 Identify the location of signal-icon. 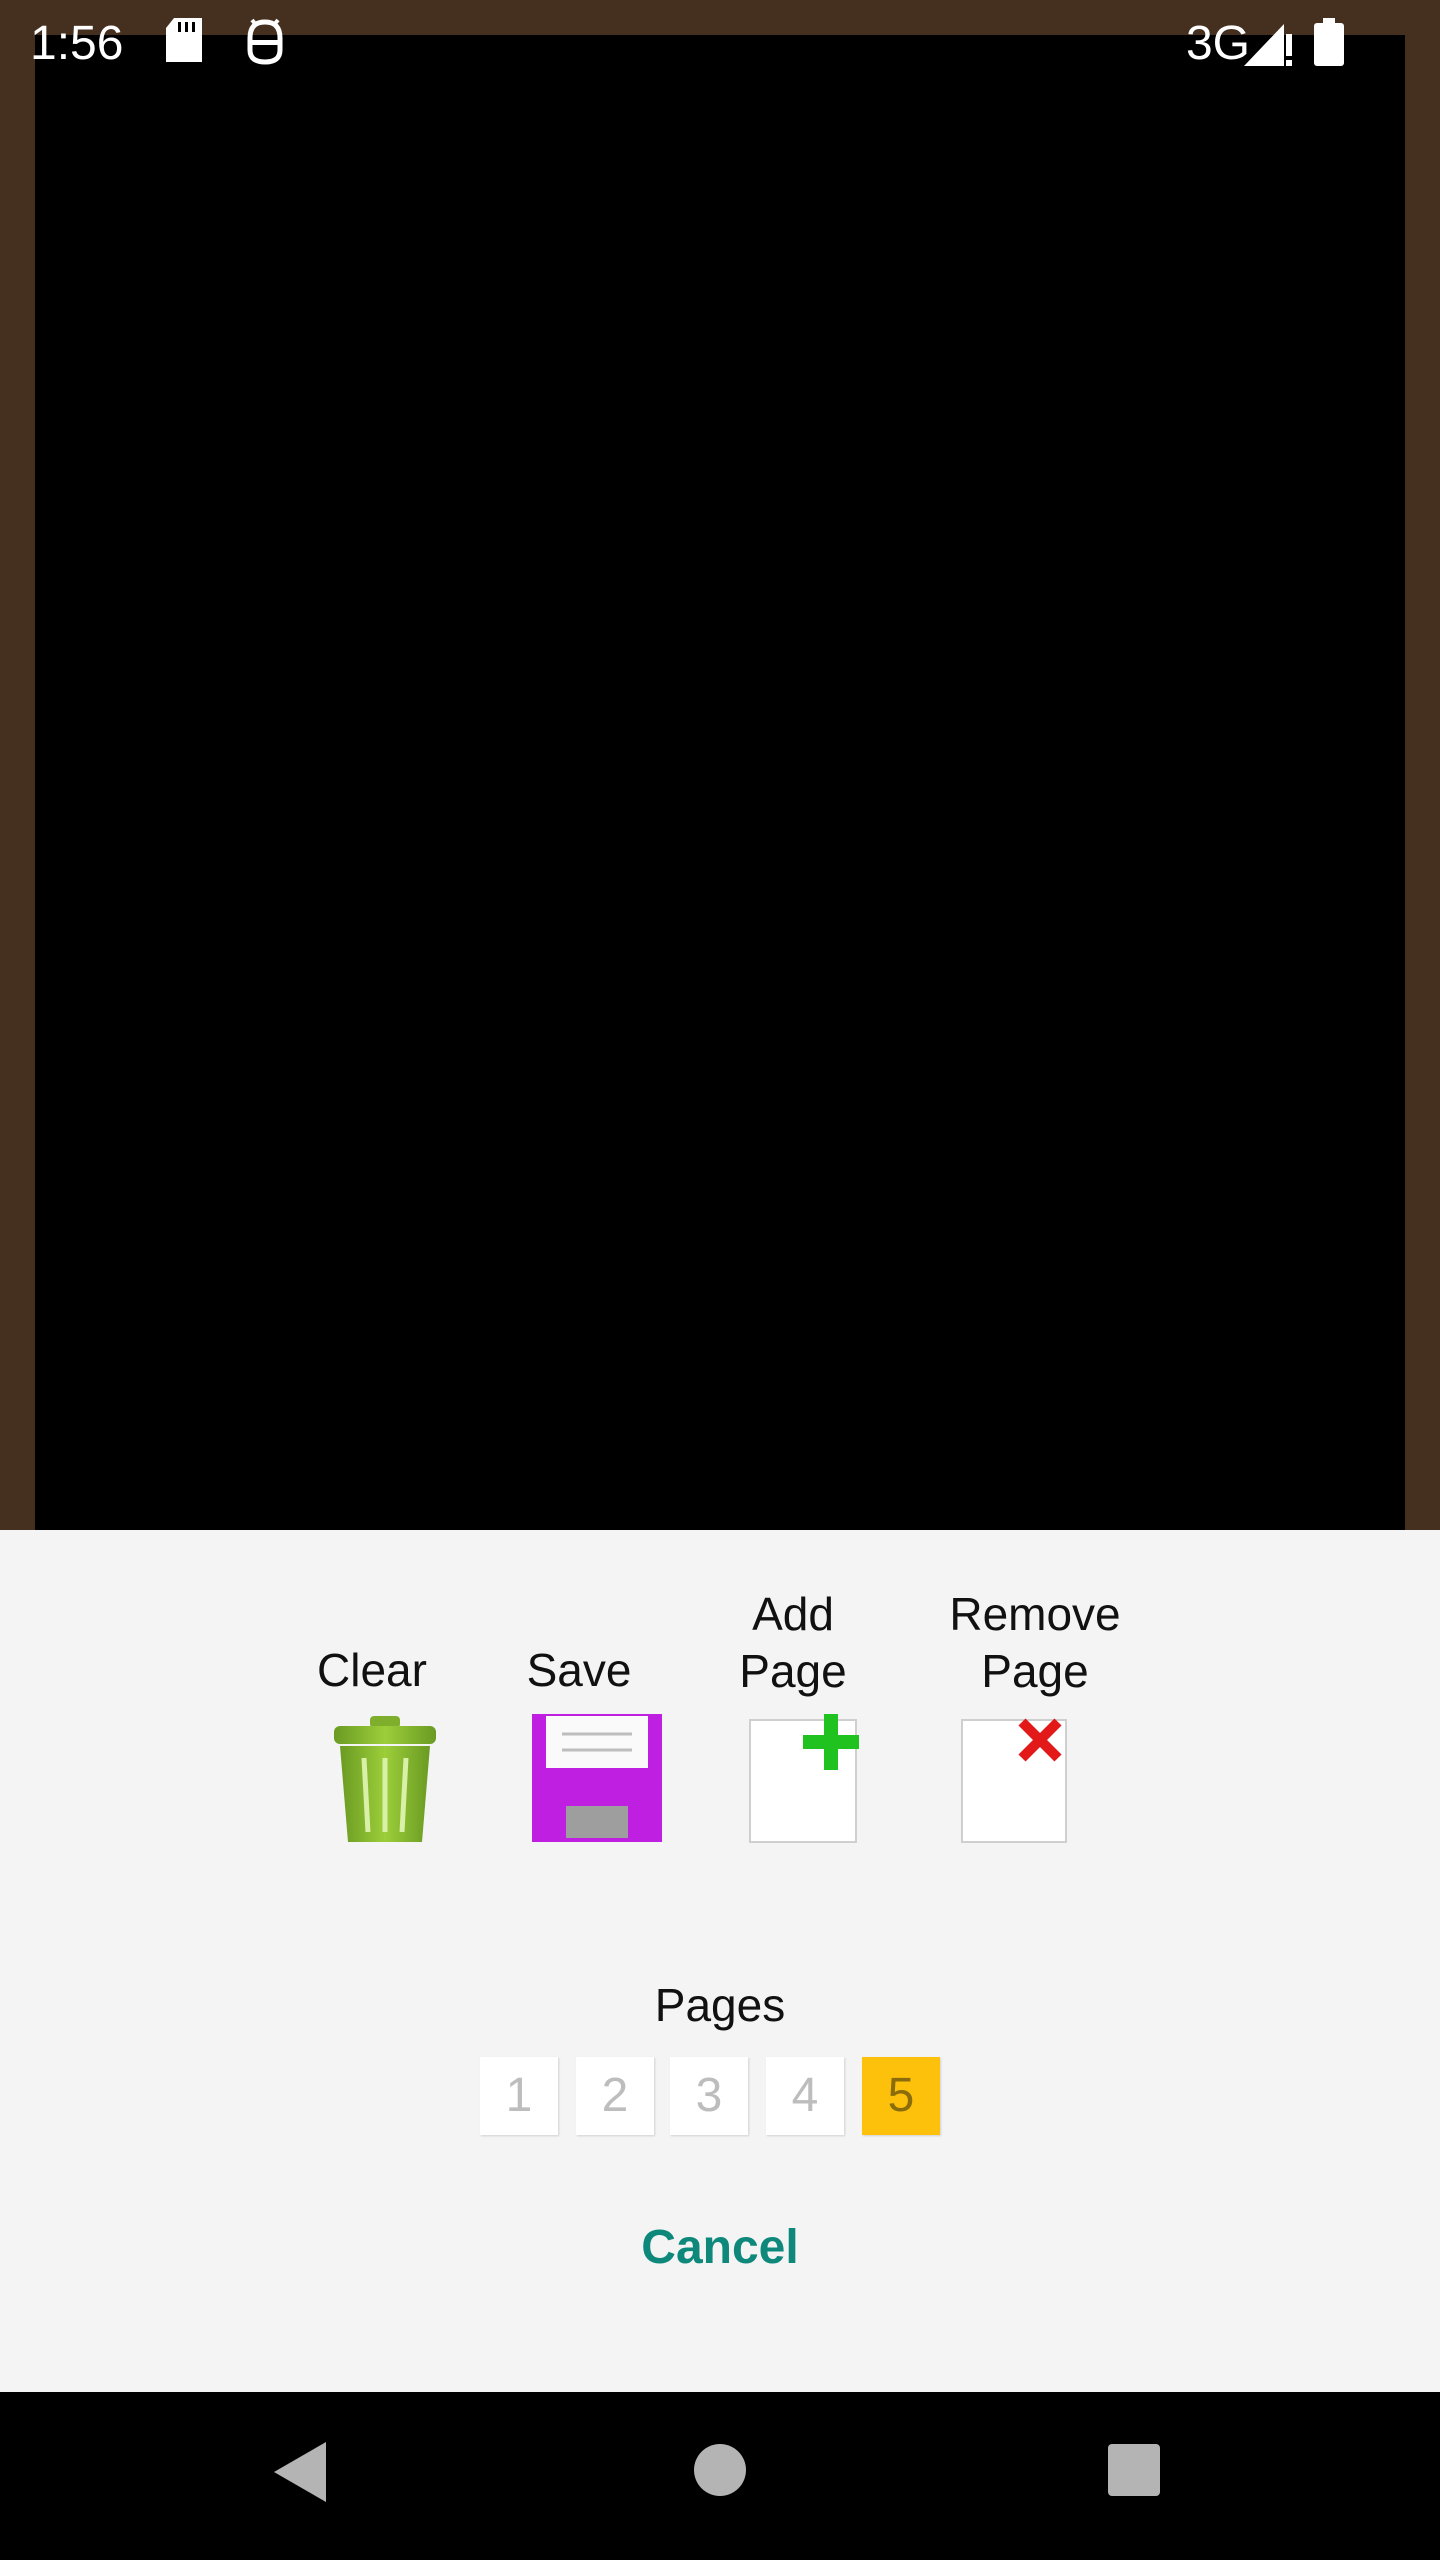
(1268, 45).